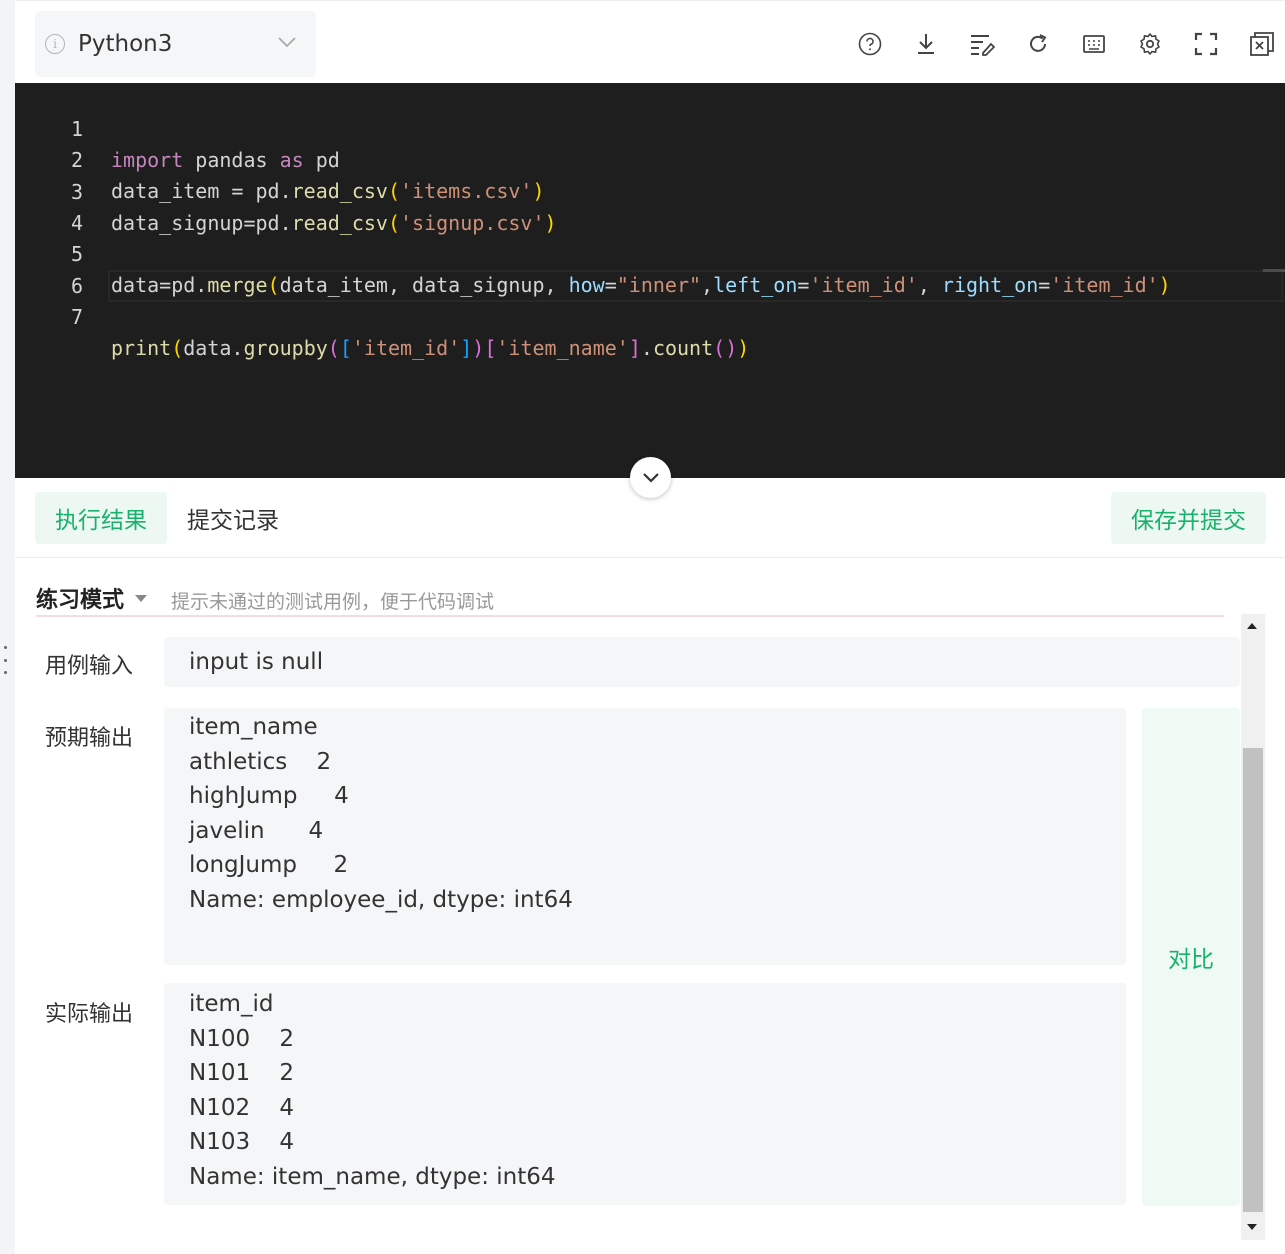 The width and height of the screenshot is (1285, 1254). I want to click on keyboard-icon, so click(1093, 44).